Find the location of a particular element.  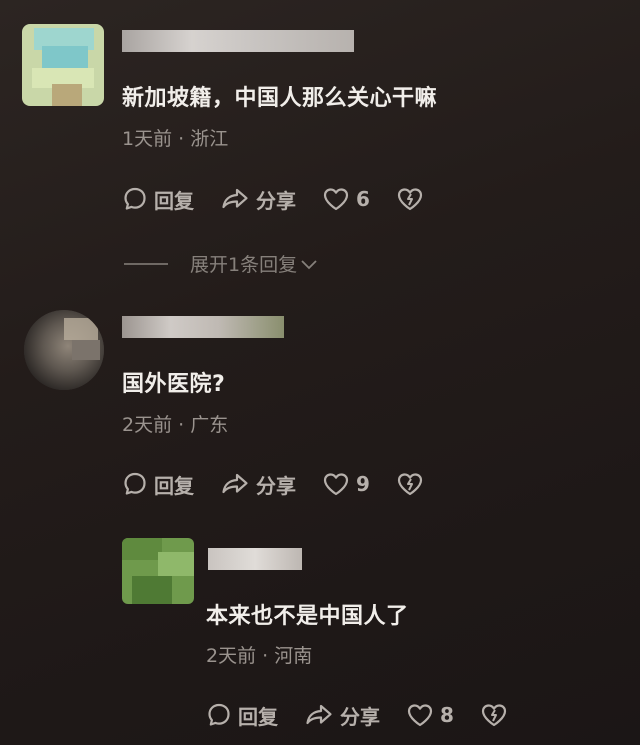

comment-meta: 2天前 · 河南 is located at coordinates (259, 656).